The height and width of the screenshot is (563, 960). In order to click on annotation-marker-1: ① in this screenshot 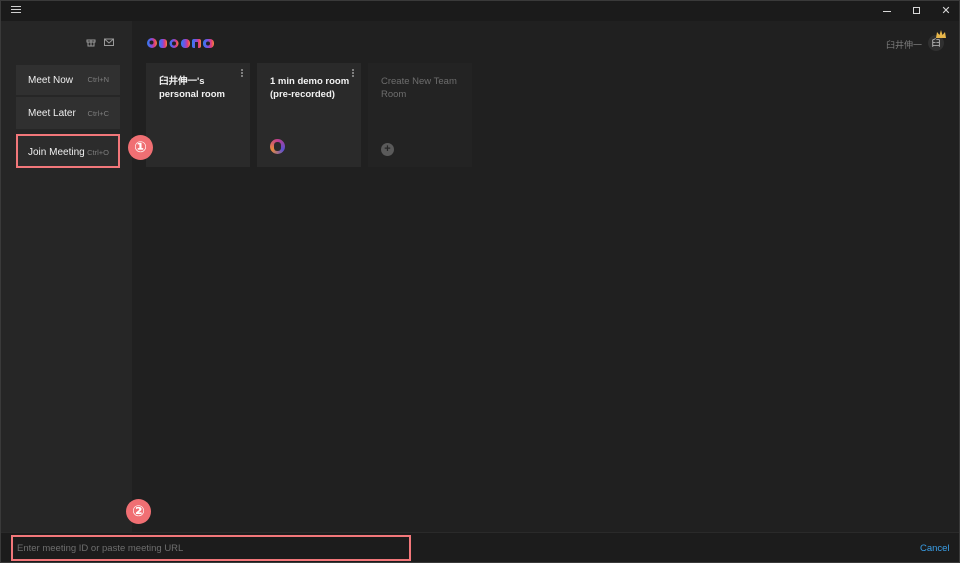, I will do `click(140, 147)`.